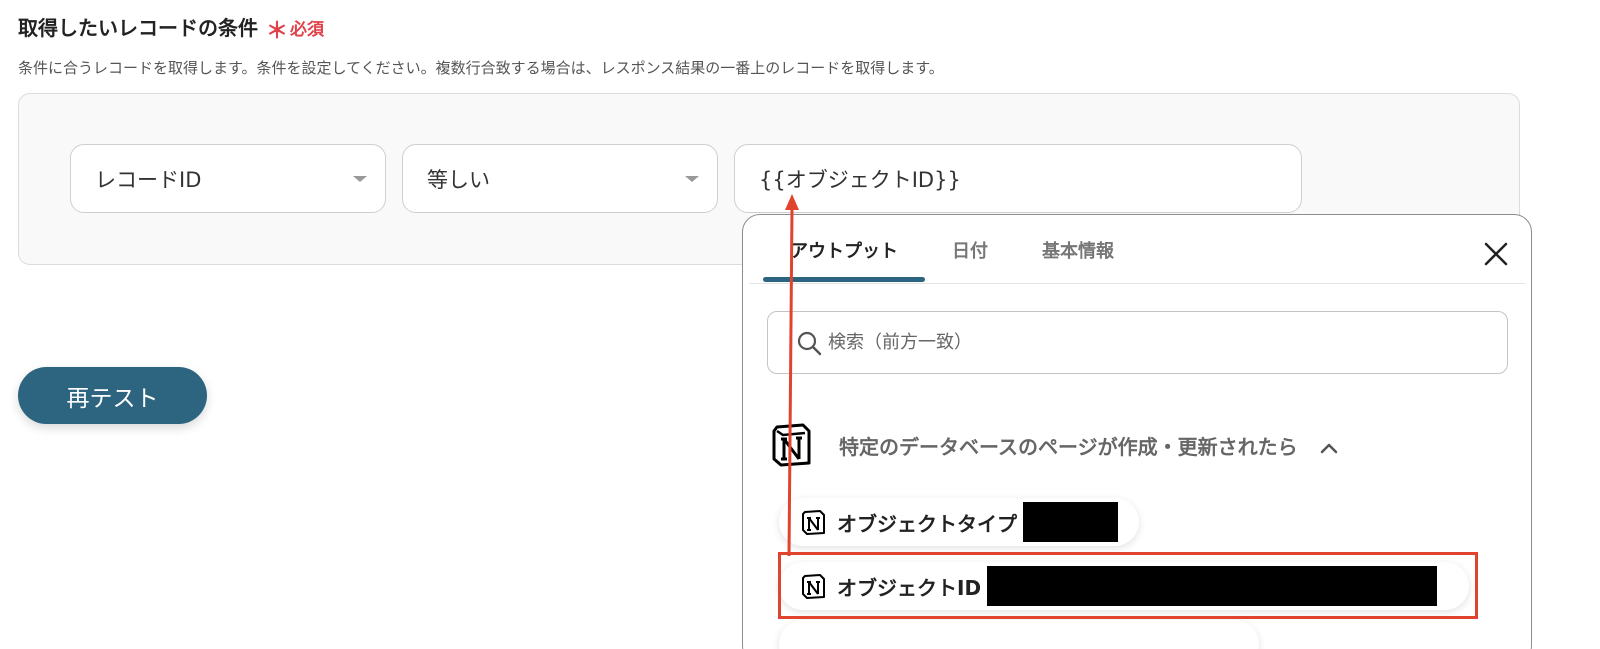 The height and width of the screenshot is (649, 1600). What do you see at coordinates (277, 31) in the screenshot?
I see `required-mark: ＊` at bounding box center [277, 31].